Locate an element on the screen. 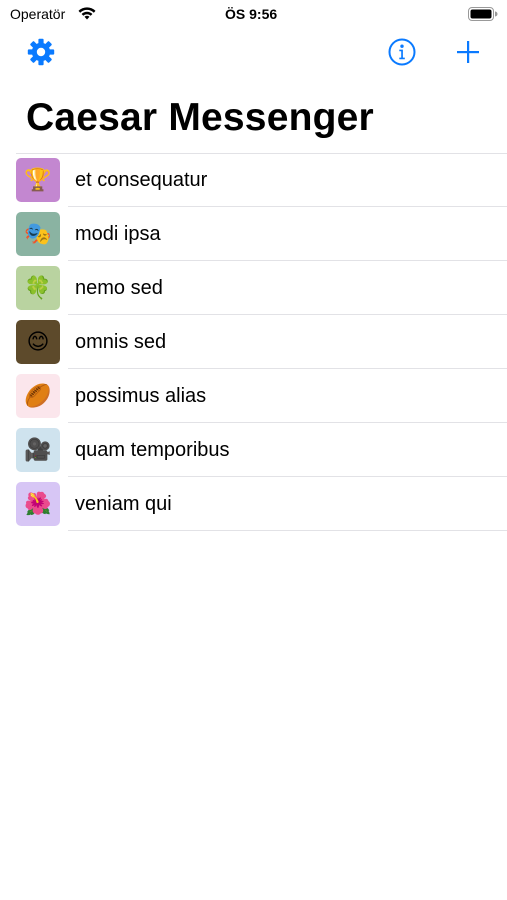 The image size is (507, 900). avatar: 🎥 is located at coordinates (38, 450).